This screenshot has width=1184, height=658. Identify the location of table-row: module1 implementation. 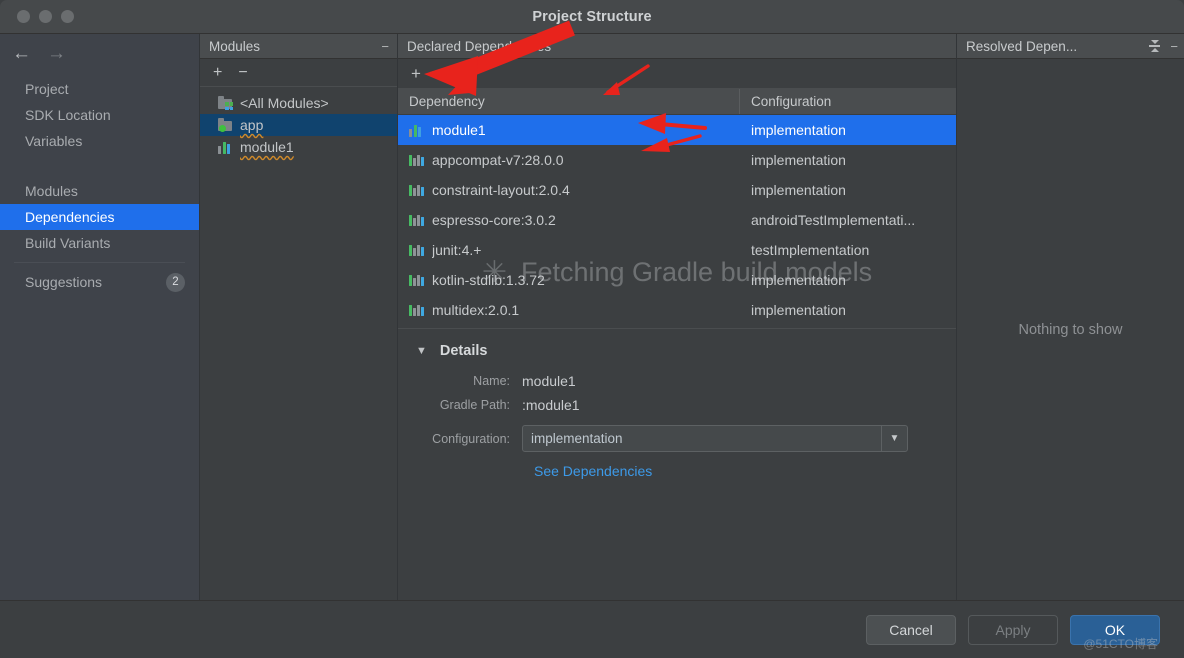
(677, 130).